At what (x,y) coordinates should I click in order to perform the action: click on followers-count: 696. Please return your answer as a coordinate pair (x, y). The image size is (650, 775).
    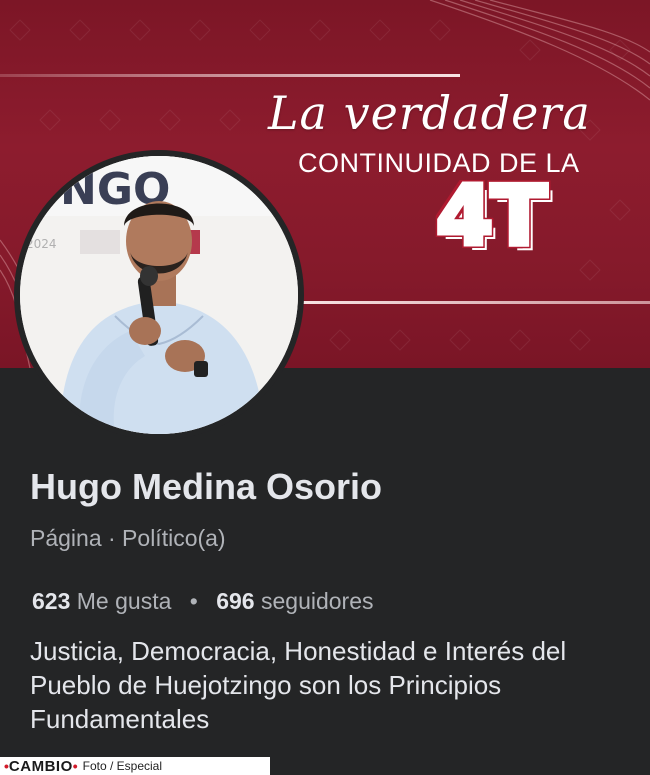
    Looking at the image, I should click on (235, 601).